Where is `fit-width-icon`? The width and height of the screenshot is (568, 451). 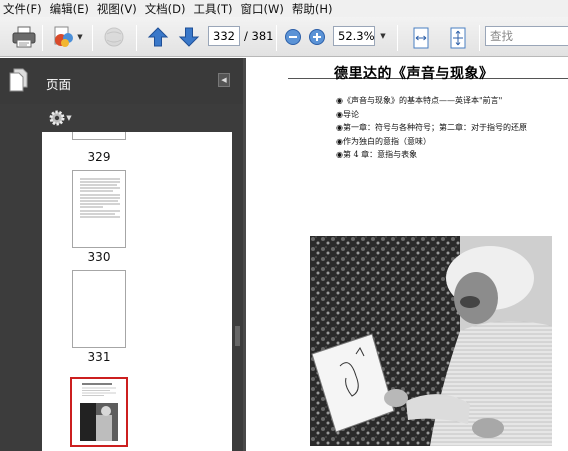 fit-width-icon is located at coordinates (421, 38).